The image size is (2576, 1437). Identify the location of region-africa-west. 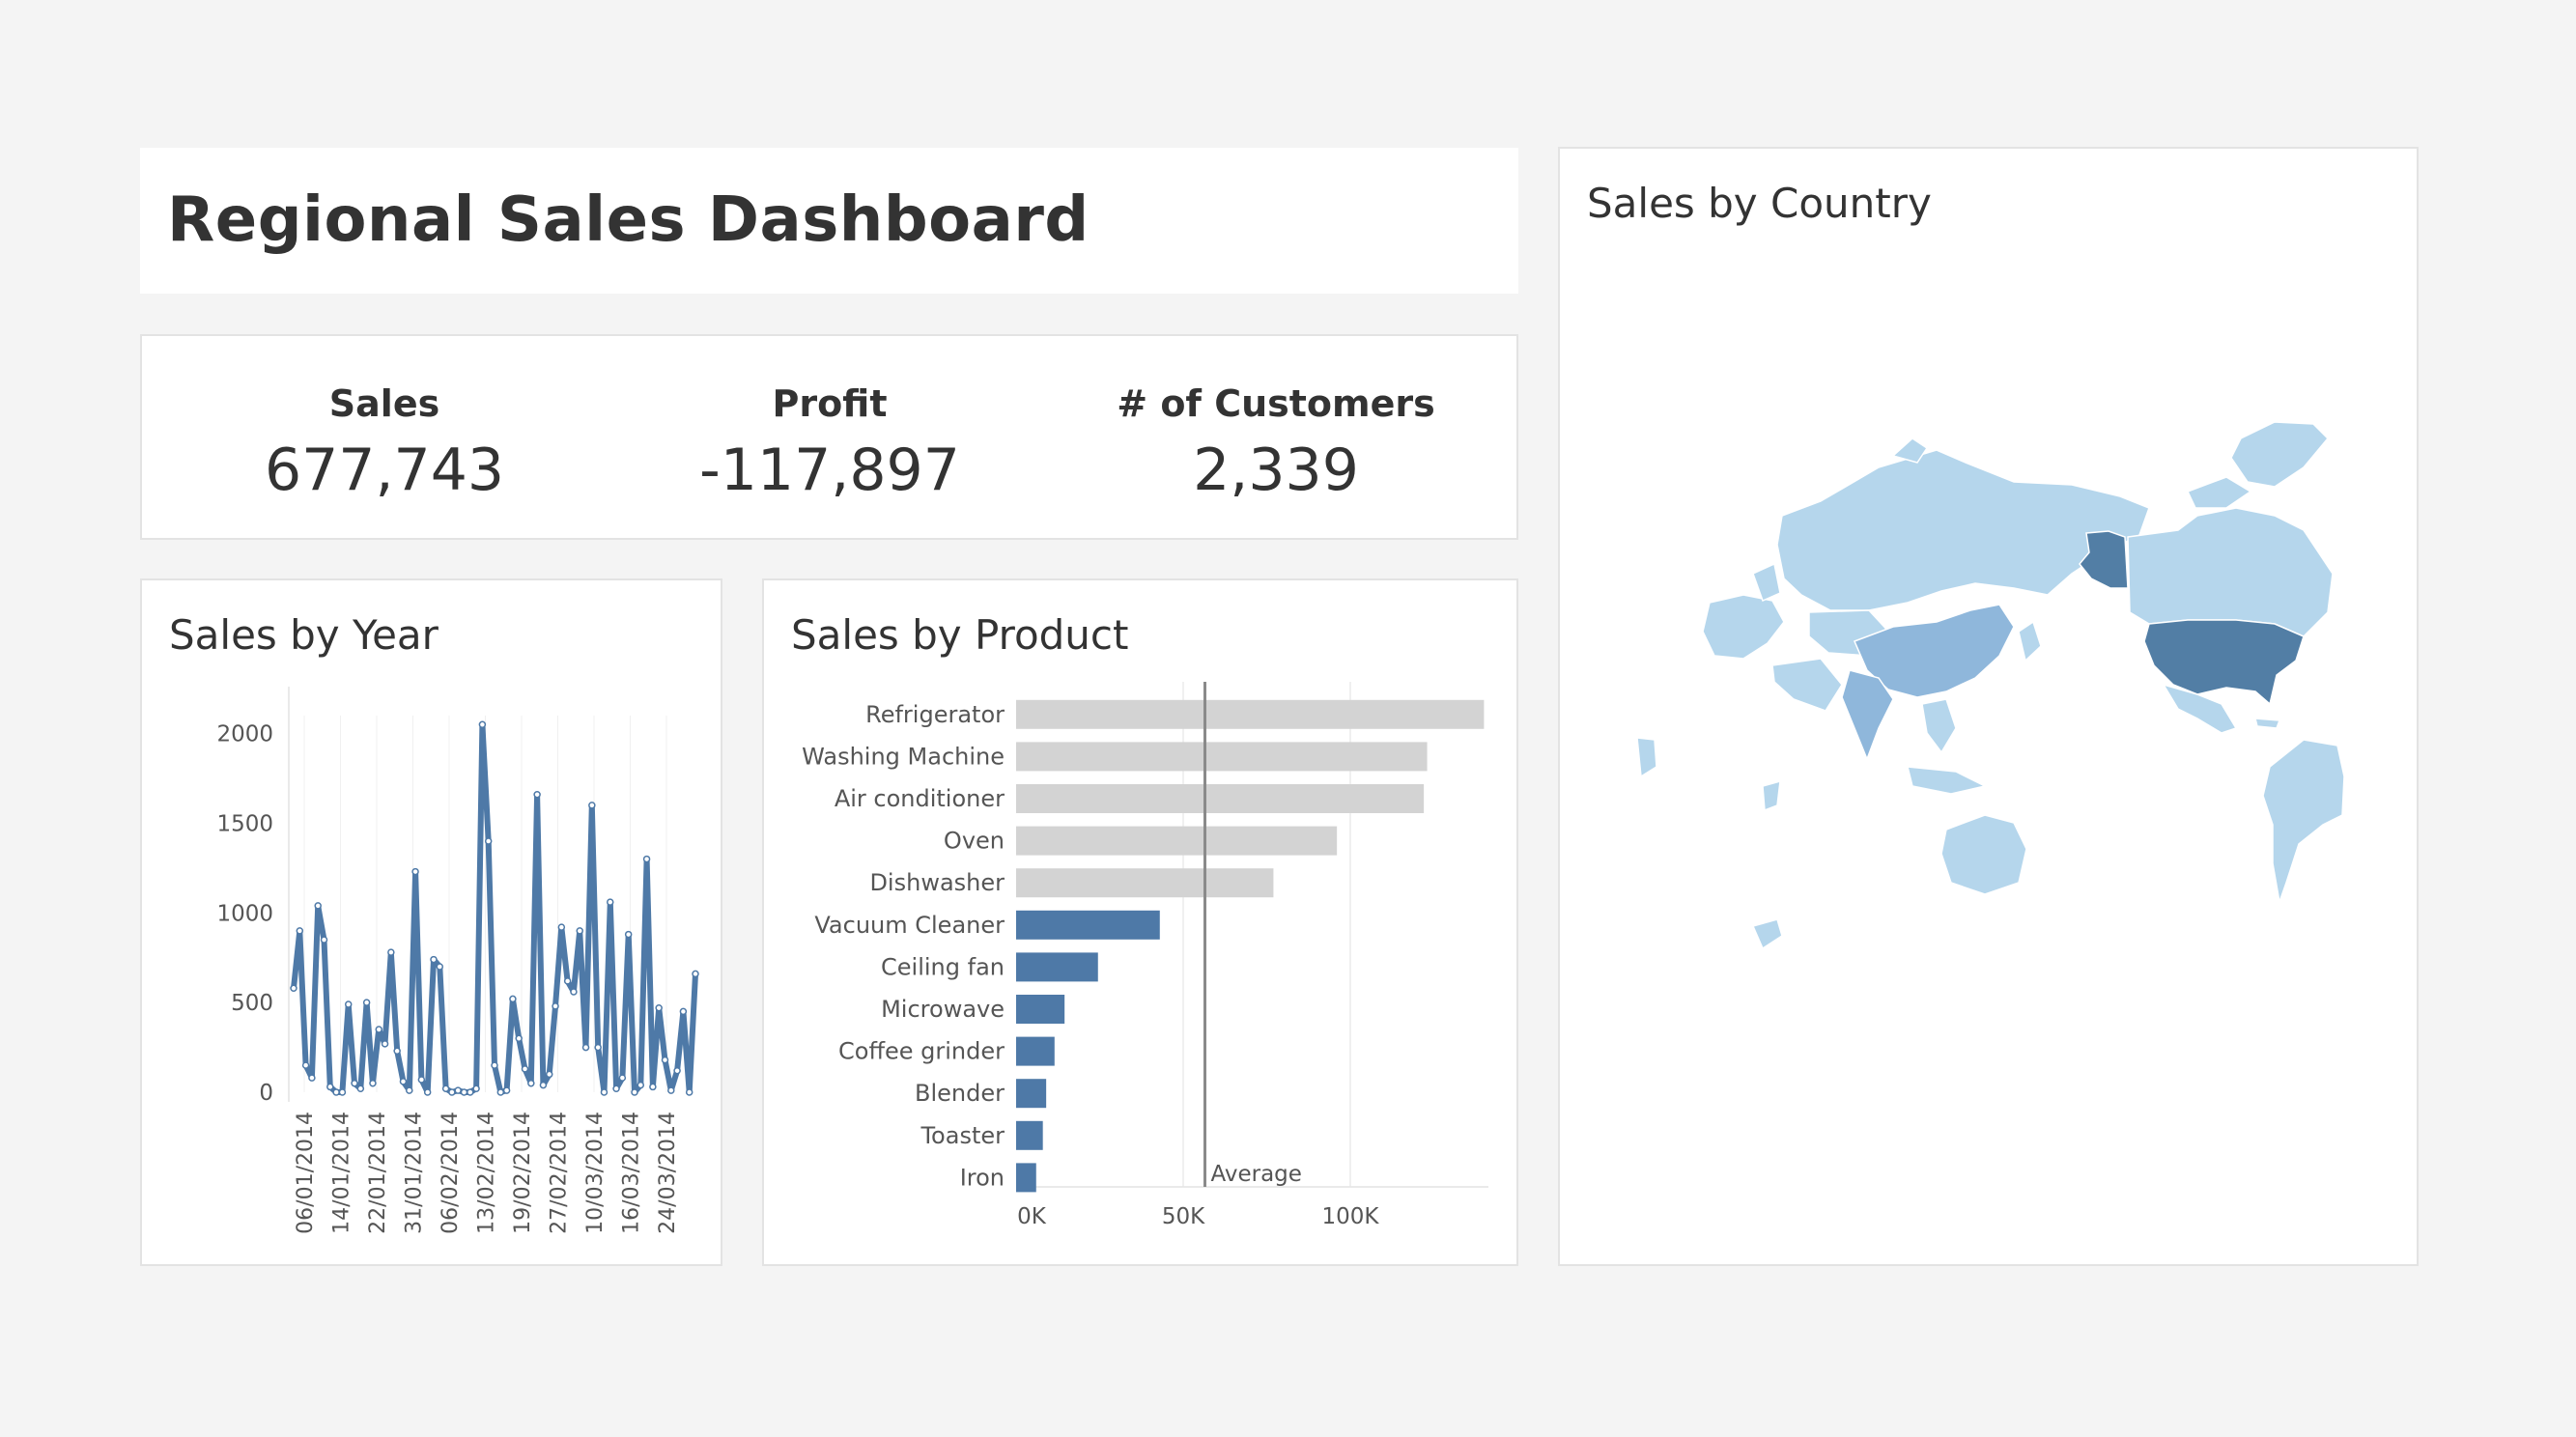
(1646, 757).